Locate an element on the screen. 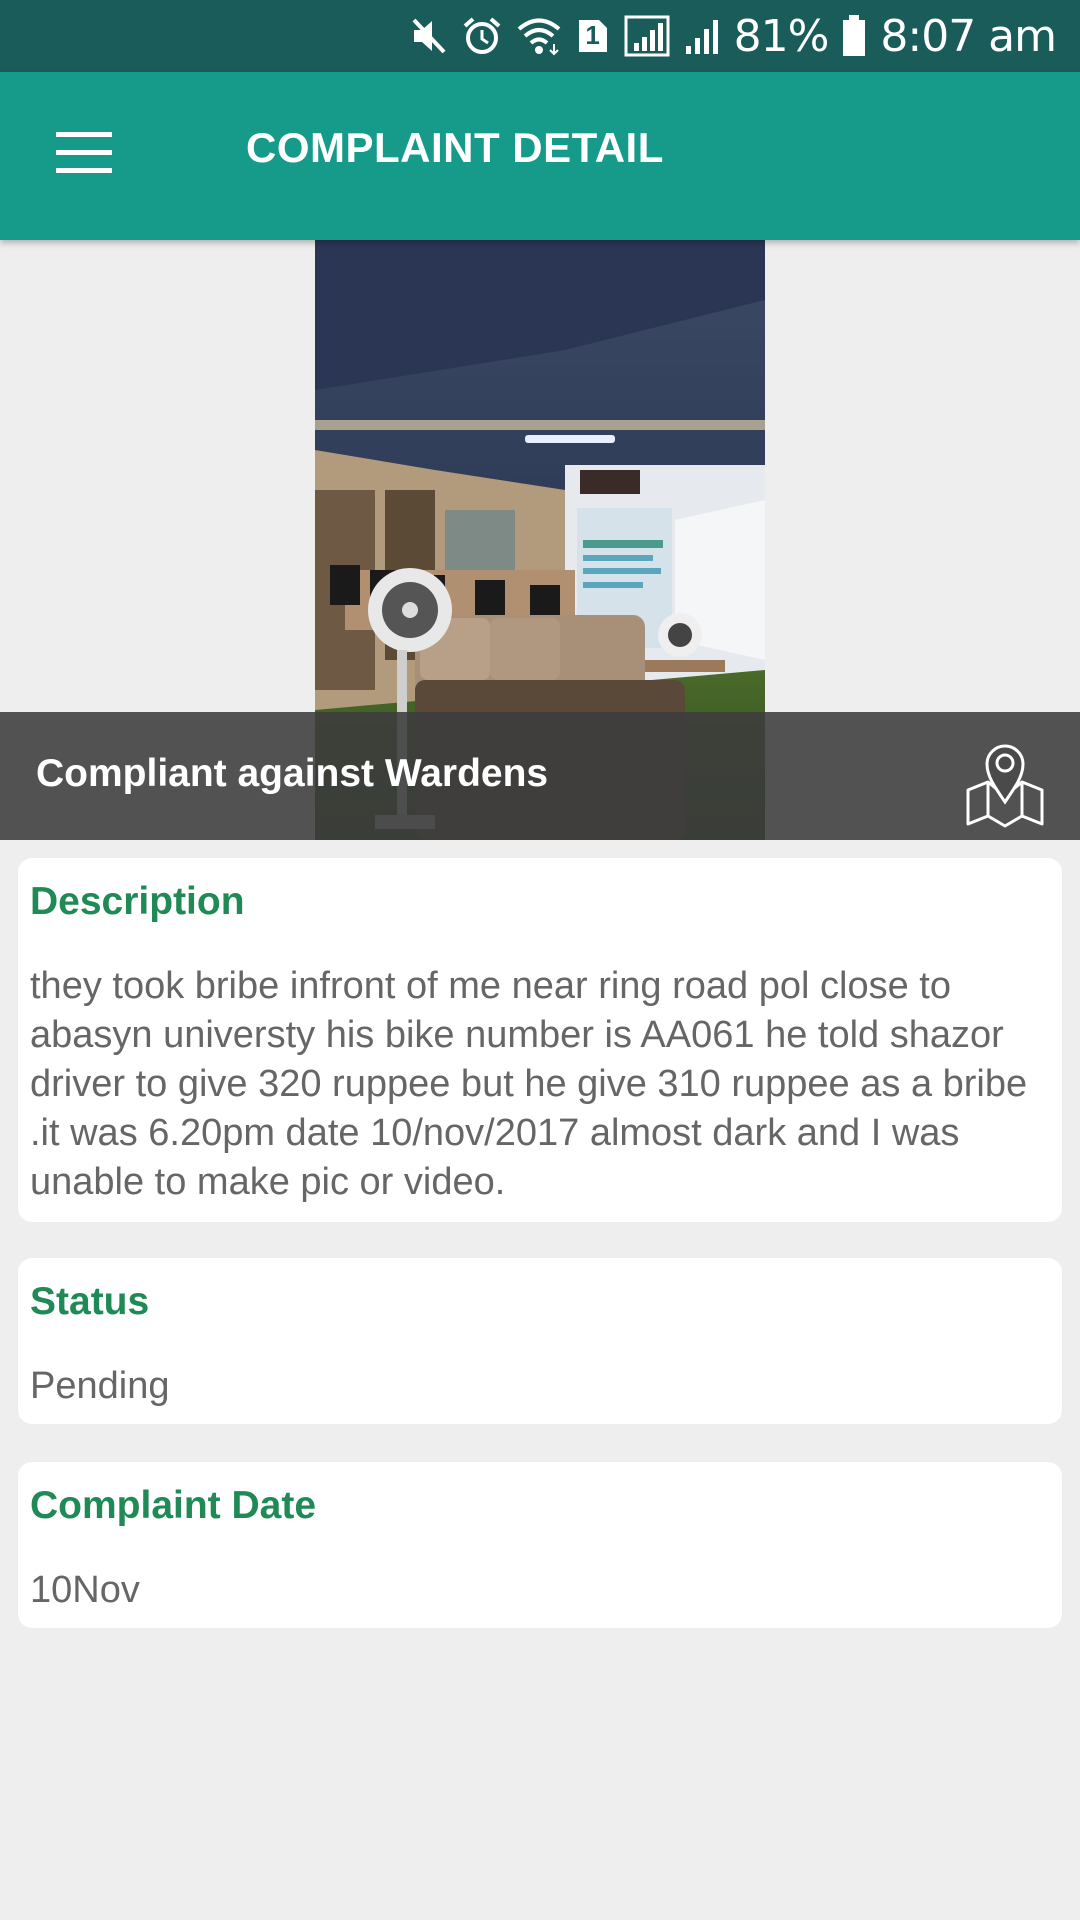  mute-icon is located at coordinates (429, 36).